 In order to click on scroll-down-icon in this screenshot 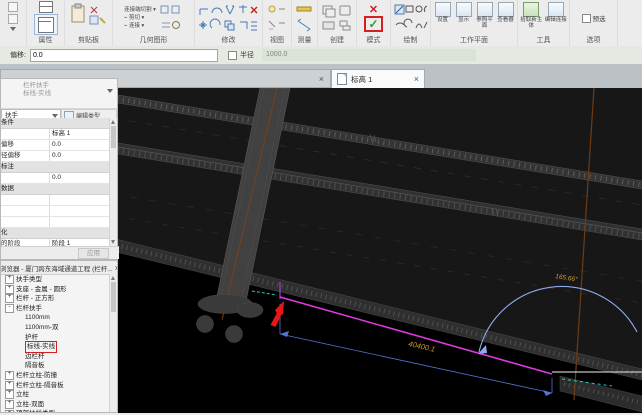, I will do `click(113, 242)`.